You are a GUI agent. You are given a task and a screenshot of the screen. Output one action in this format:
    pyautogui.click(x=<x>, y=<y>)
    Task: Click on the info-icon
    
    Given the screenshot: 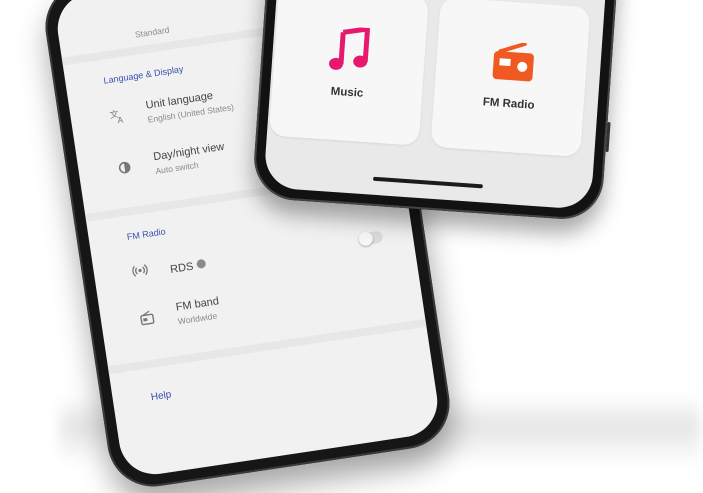 What is the action you would take?
    pyautogui.click(x=201, y=264)
    